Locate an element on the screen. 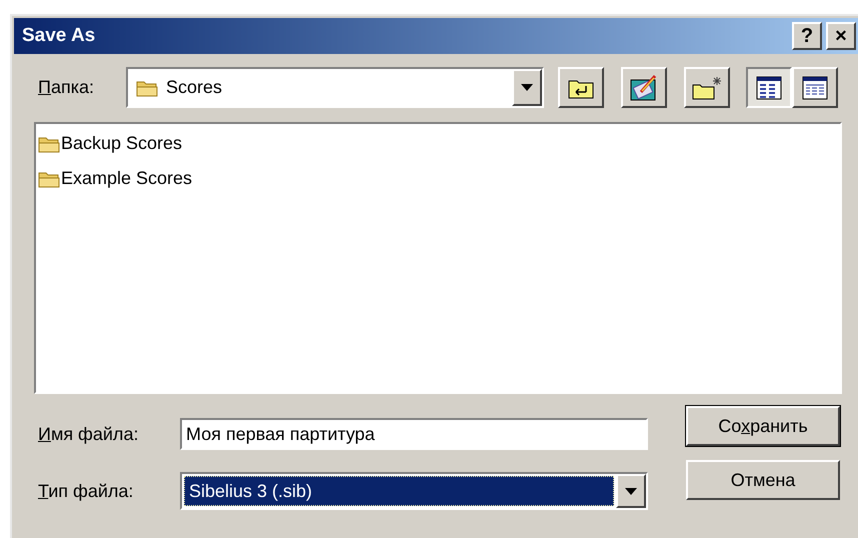  new-folder-button is located at coordinates (707, 87).